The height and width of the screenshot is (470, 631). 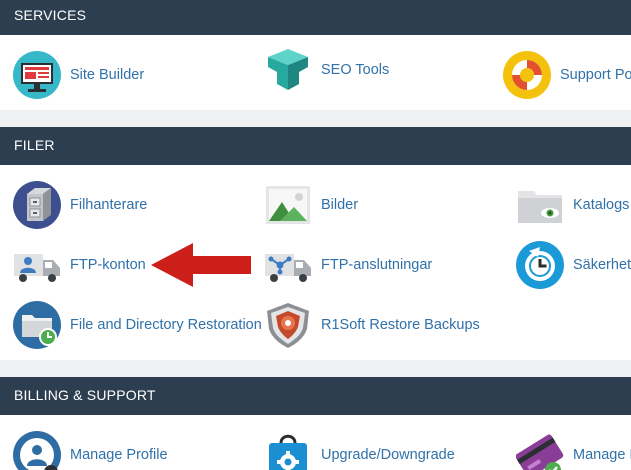 I want to click on filer-panel-header: FILER, so click(x=315, y=146).